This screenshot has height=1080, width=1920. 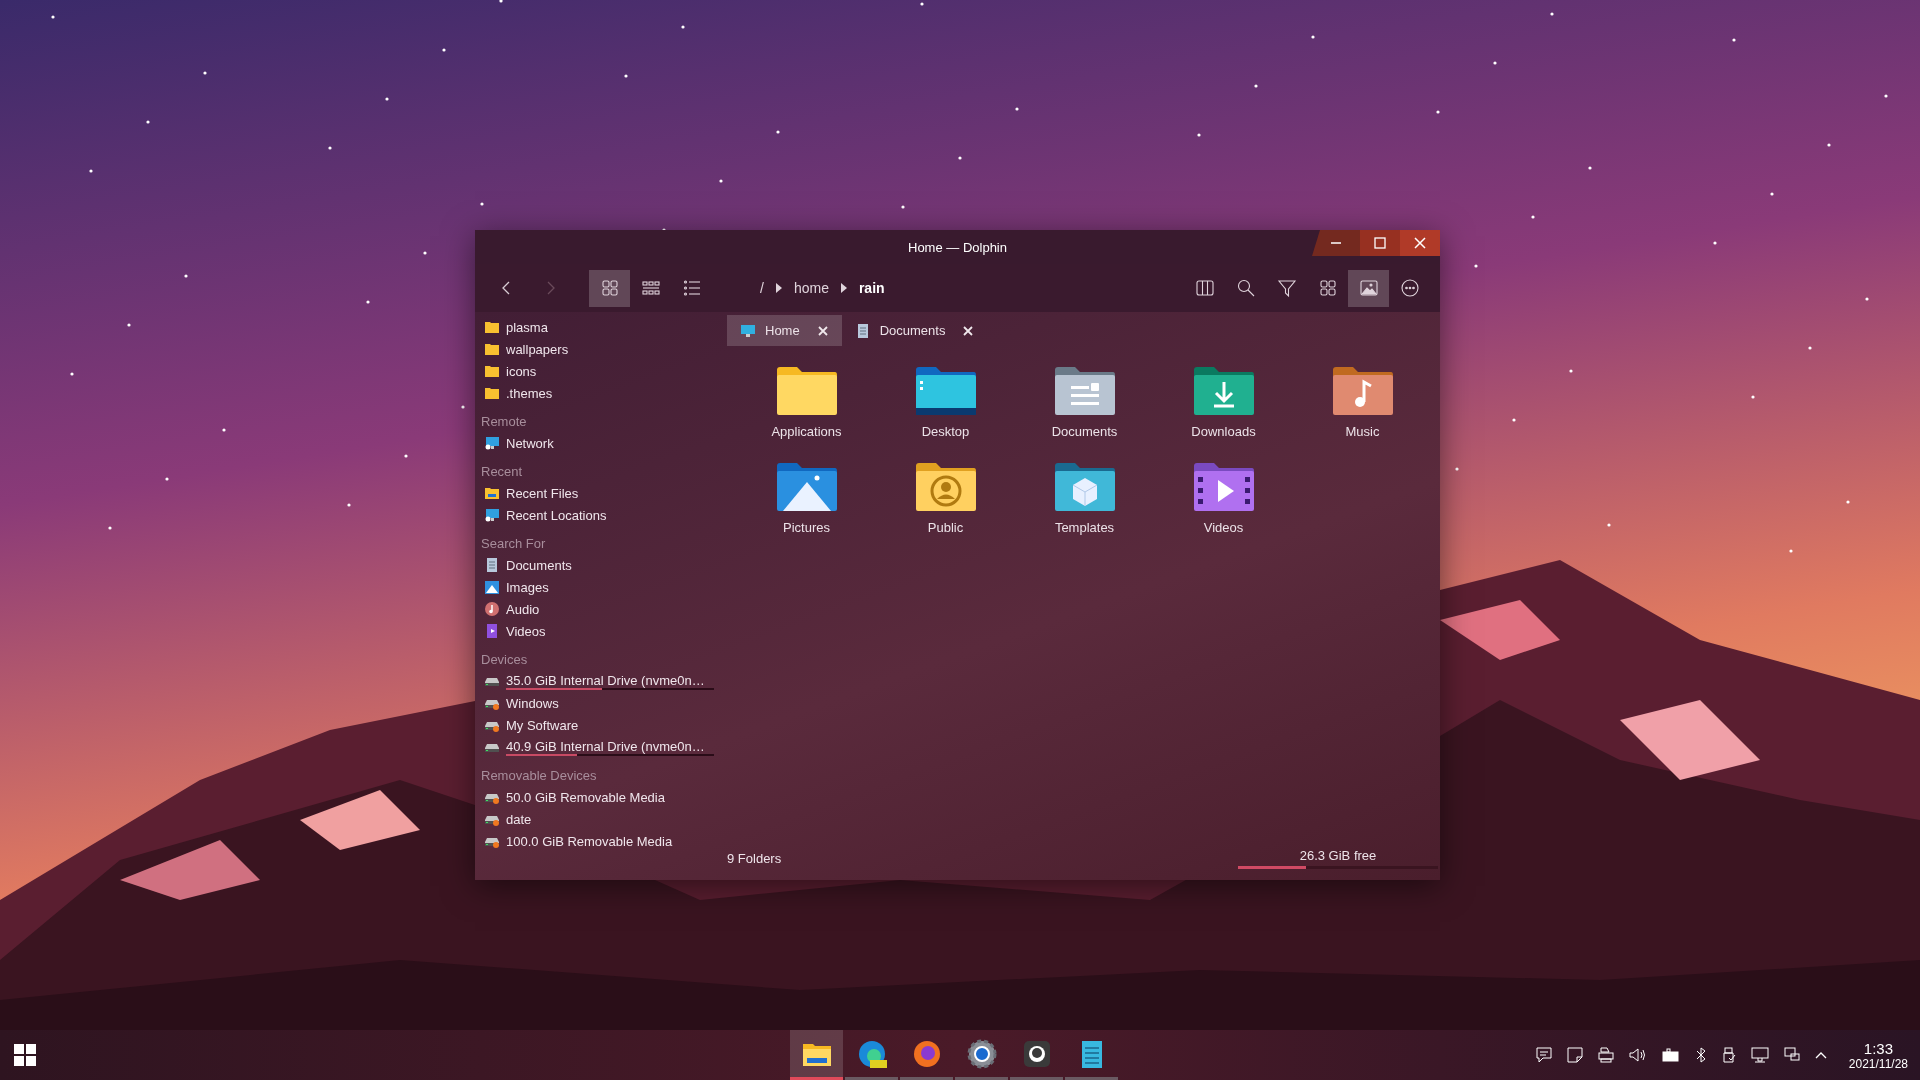 What do you see at coordinates (650, 288) in the screenshot?
I see `compact-grid-icon` at bounding box center [650, 288].